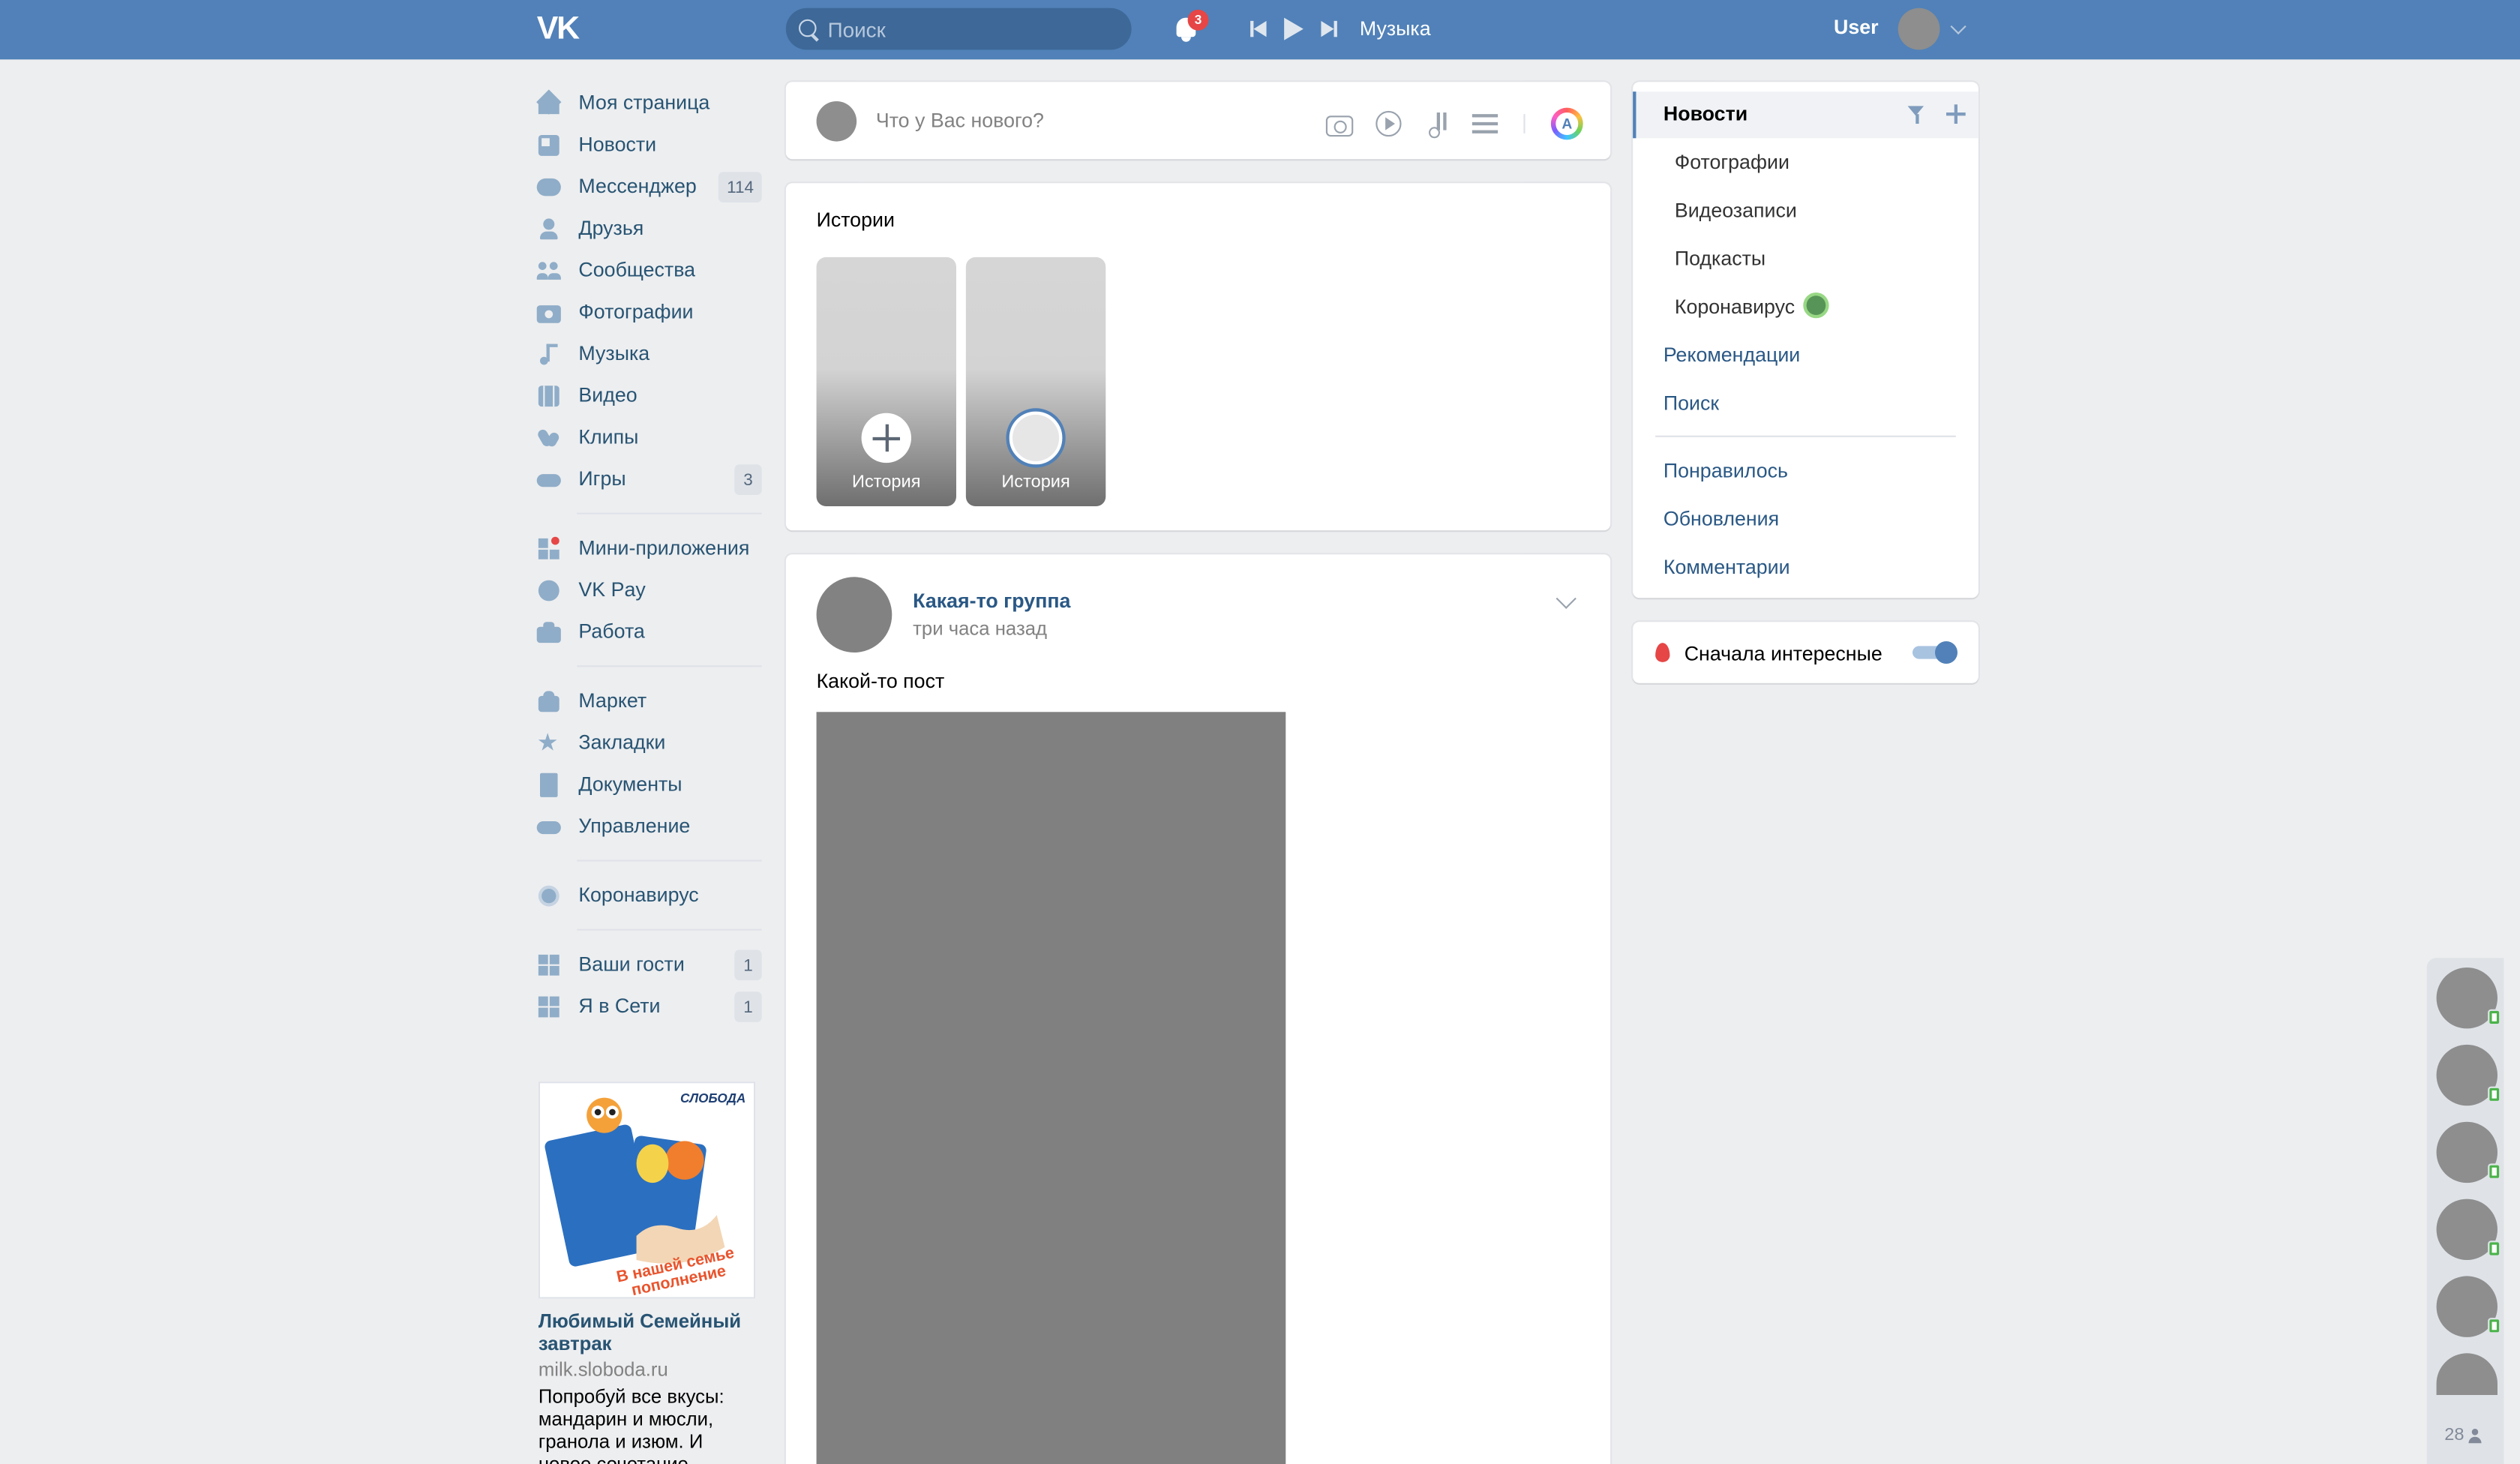  Describe the element at coordinates (548, 187) in the screenshot. I see `messenger-icon` at that location.